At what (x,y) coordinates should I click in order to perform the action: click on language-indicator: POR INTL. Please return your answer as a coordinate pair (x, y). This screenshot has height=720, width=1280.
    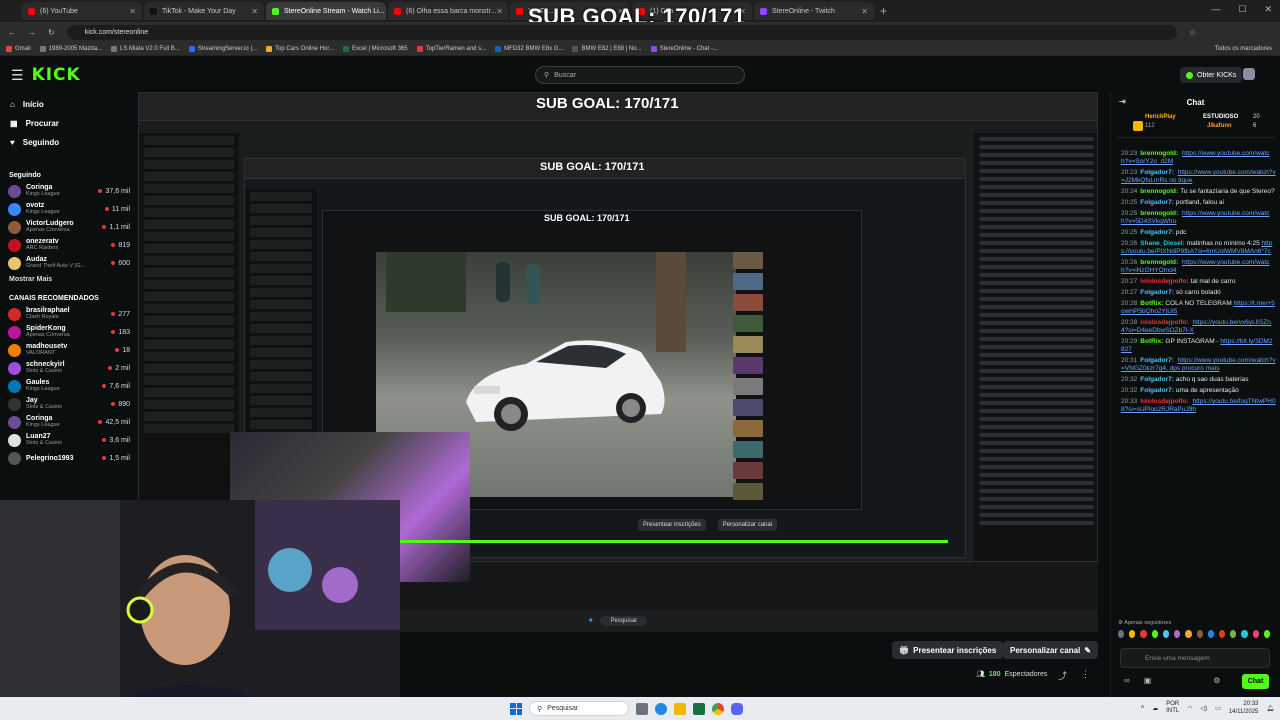
    Looking at the image, I should click on (1172, 708).